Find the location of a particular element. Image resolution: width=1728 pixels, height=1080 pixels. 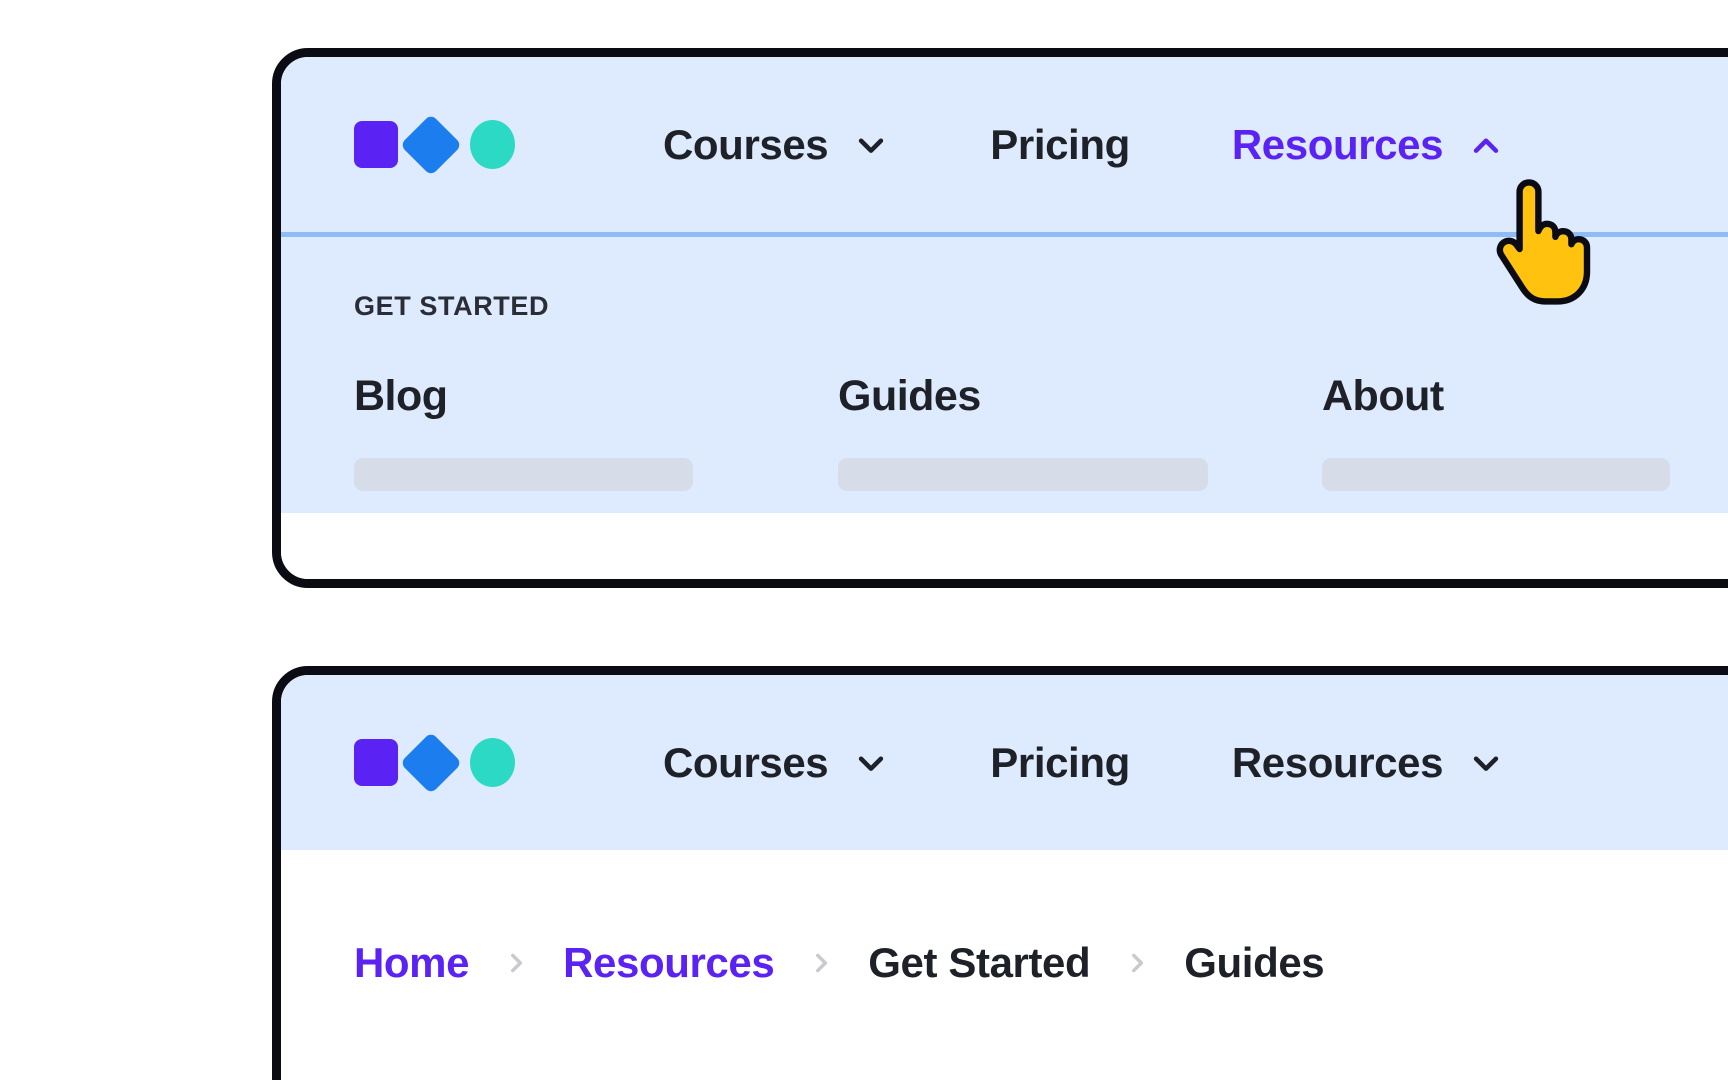

dropdown-columns: Blog Guides About is located at coordinates (1041, 433).